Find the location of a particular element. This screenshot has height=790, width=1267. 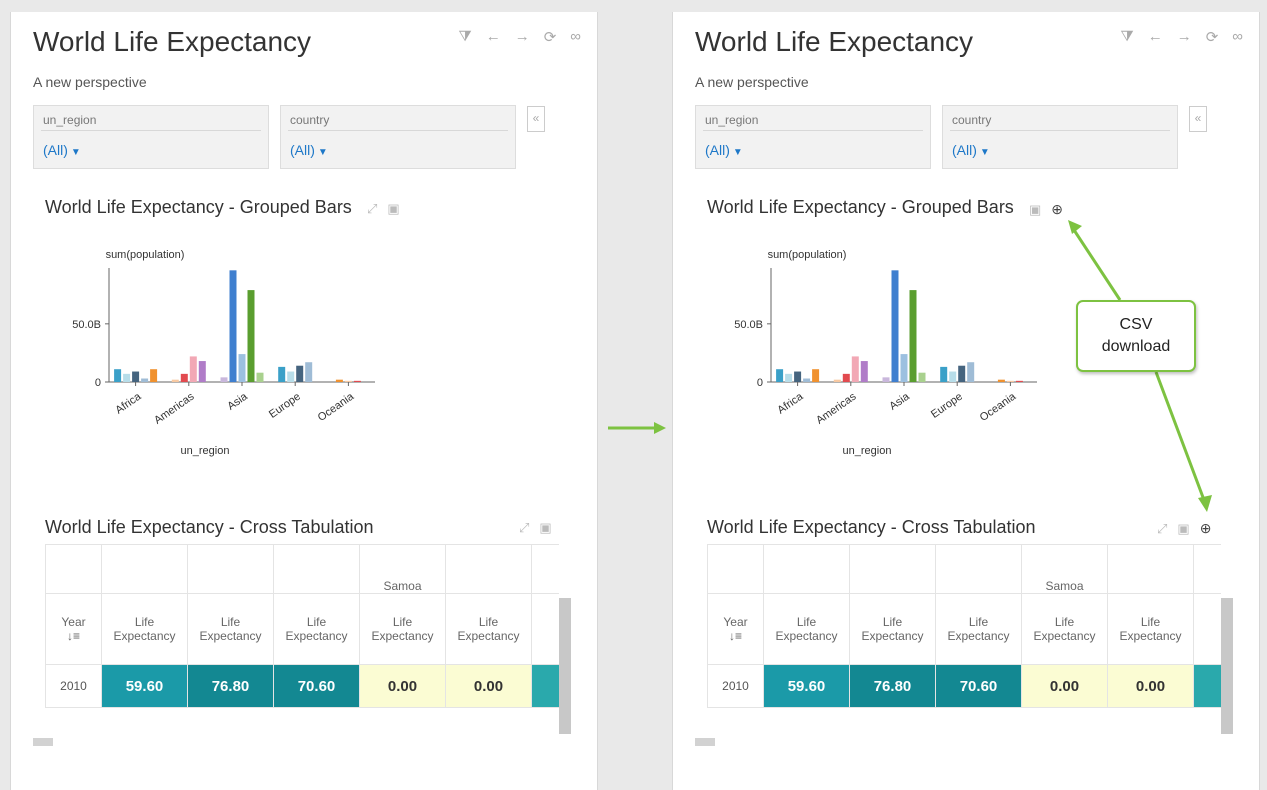

cross-tab-title: World Life Expectancy - Cross Tabulation is located at coordinates (209, 527).